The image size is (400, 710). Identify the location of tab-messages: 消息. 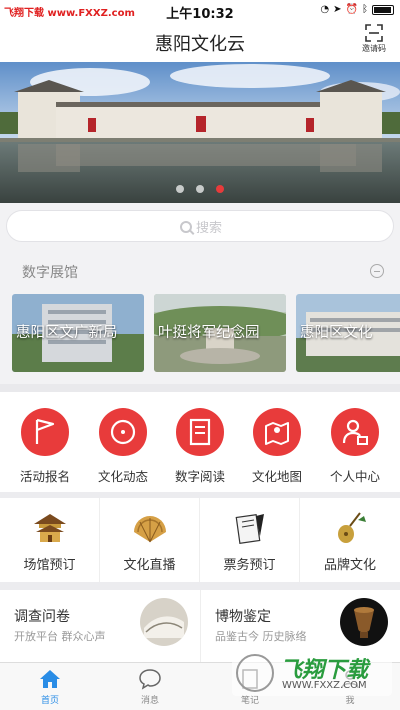
(150, 686).